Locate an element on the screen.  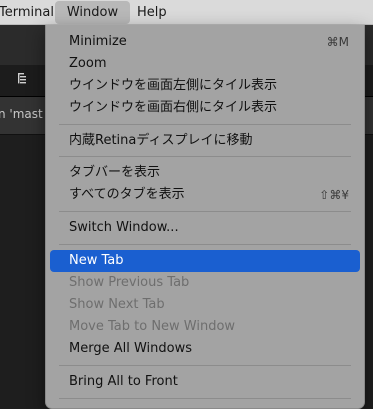
menu-item-show-previous-tab: Show Previous Tab is located at coordinates (205, 283).